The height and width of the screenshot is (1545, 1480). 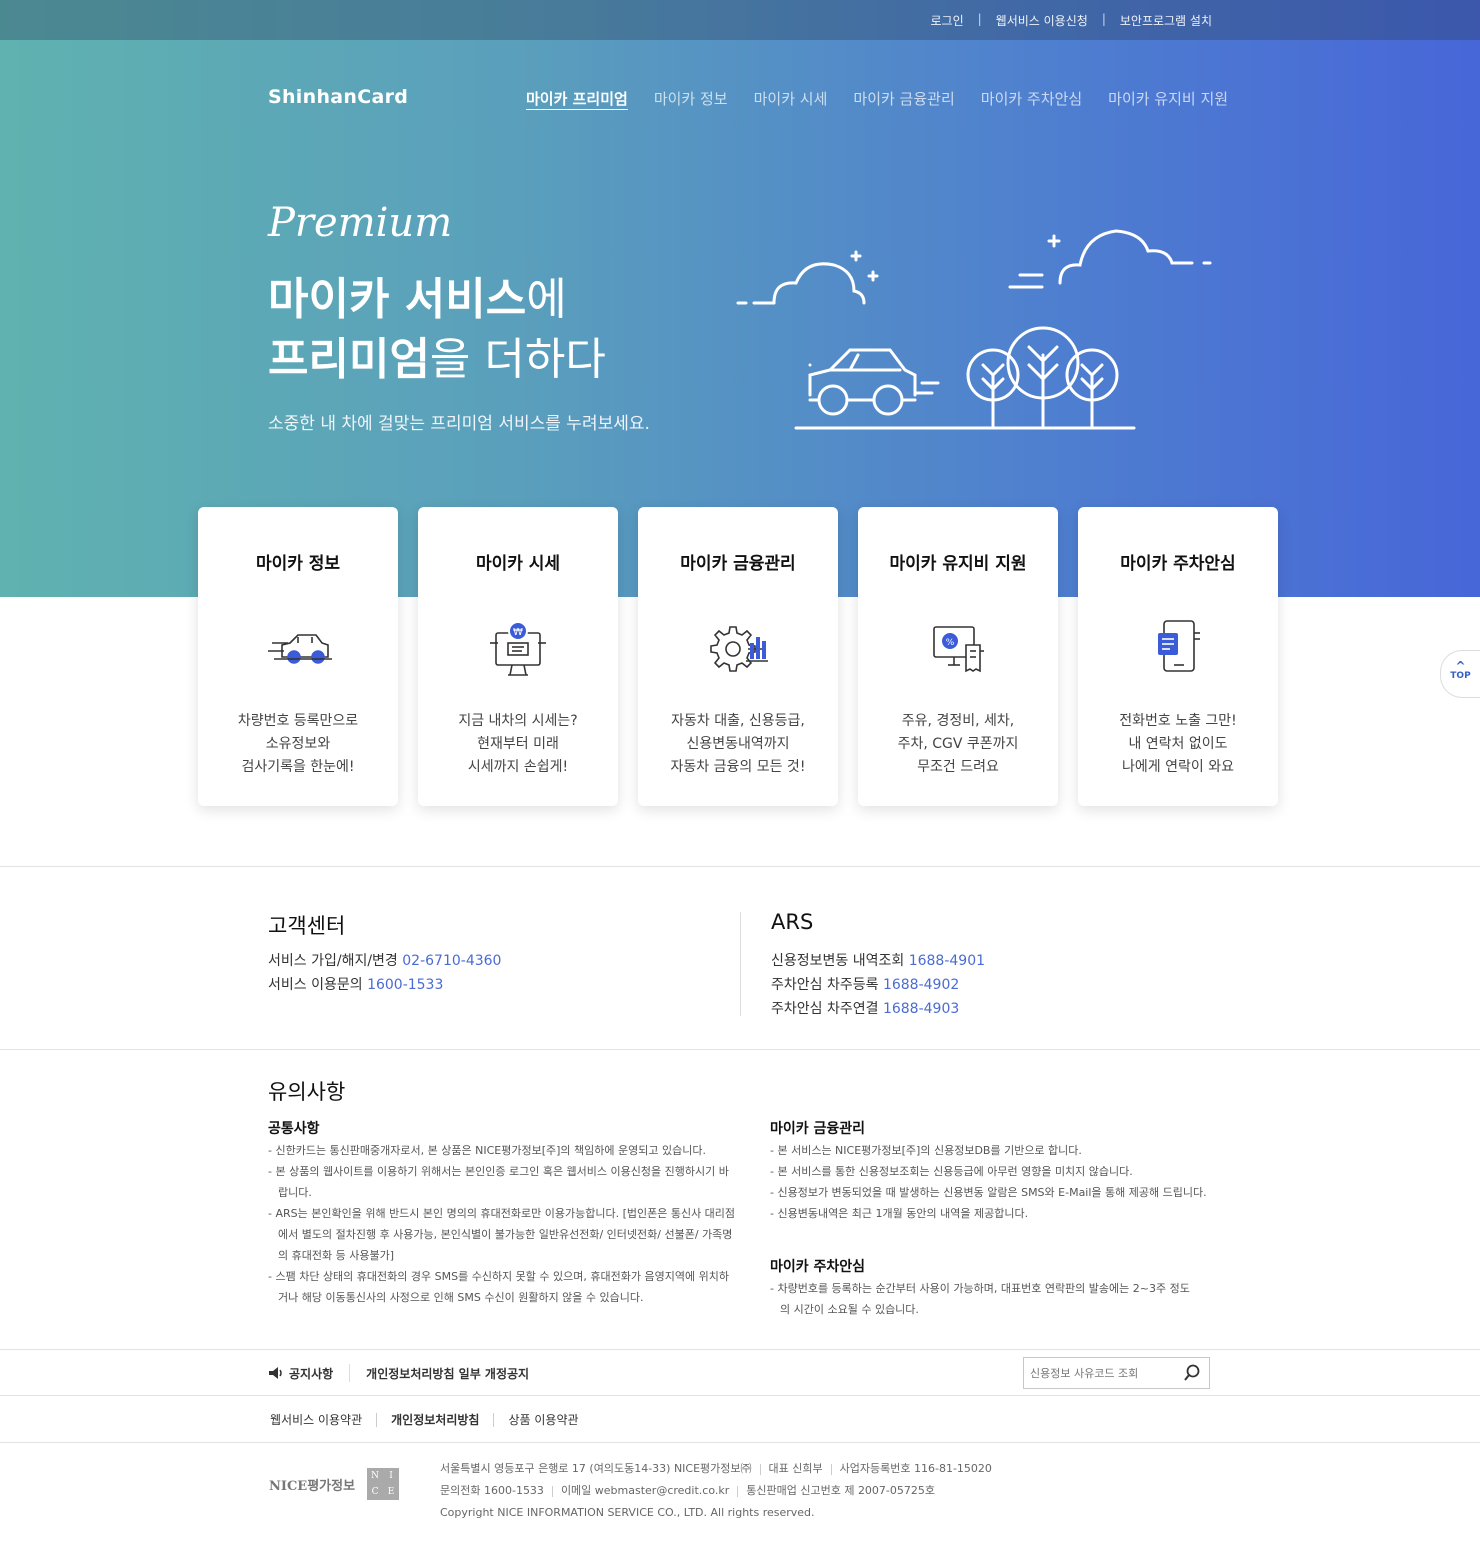 I want to click on logo-letter: C, so click(x=375, y=1492).